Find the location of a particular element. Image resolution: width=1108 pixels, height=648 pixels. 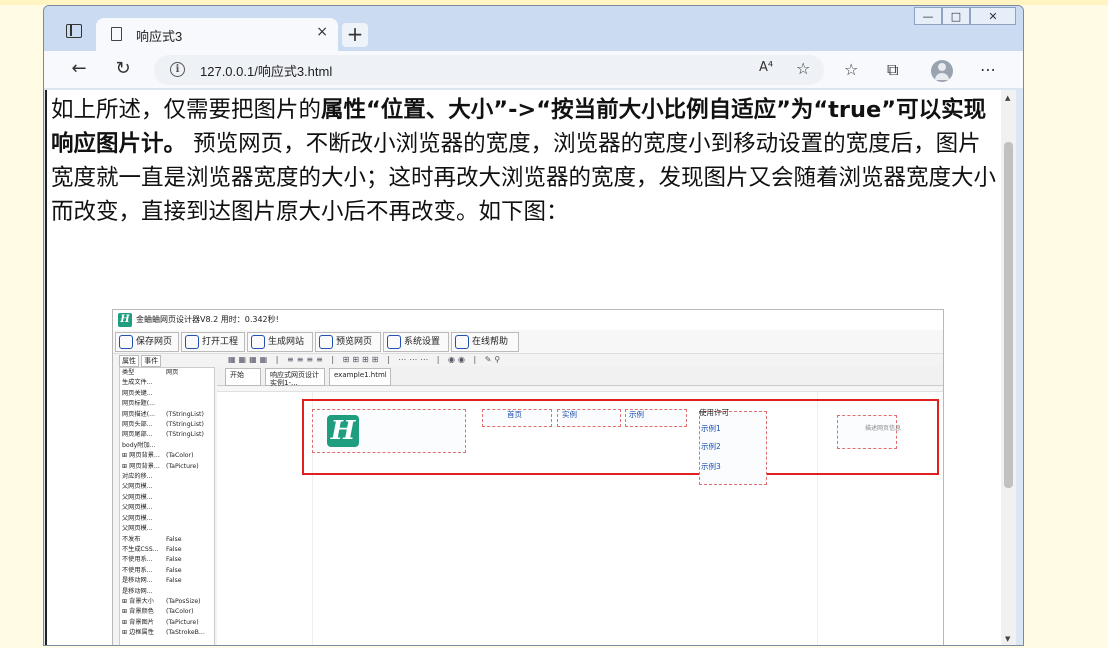

canvas-link-home: 首页 is located at coordinates (514, 414).